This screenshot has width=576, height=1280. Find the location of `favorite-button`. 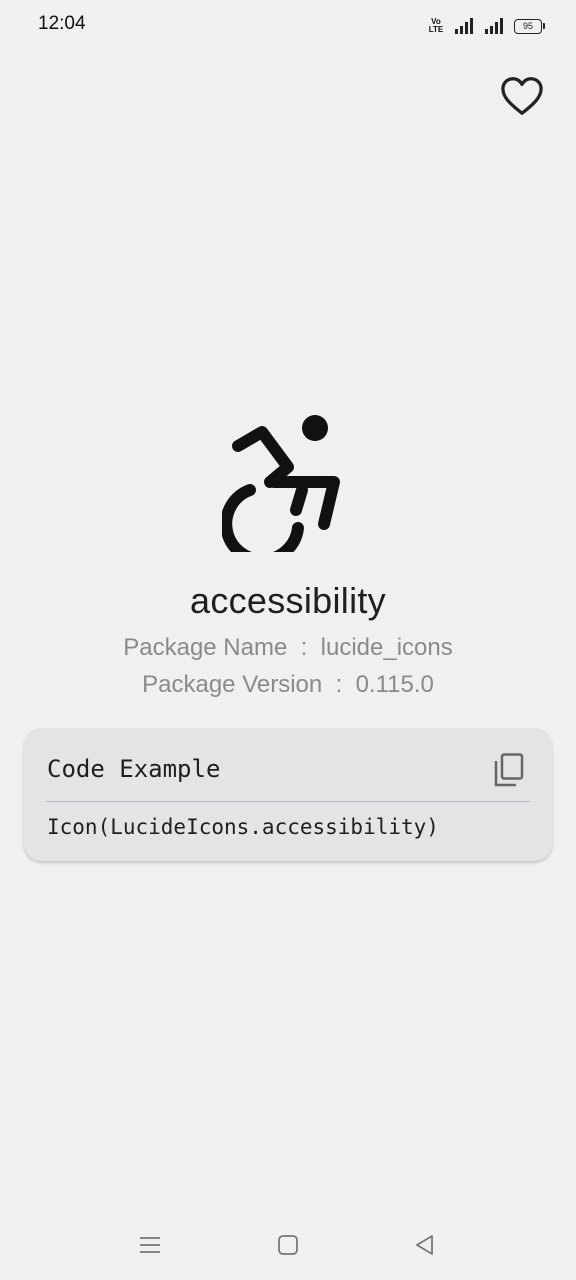

favorite-button is located at coordinates (522, 96).